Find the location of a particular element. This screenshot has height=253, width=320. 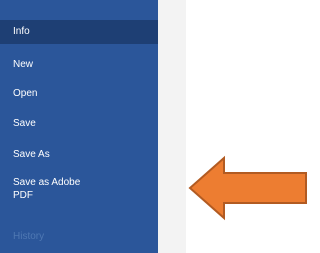

menu-item-save-as-adobe-pdf: Save as Adobe PDF is located at coordinates (79, 189).